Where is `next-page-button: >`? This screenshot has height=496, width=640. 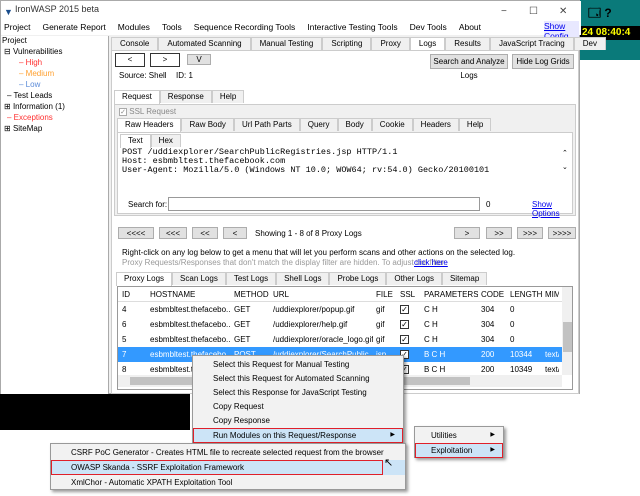 next-page-button: > is located at coordinates (467, 233).